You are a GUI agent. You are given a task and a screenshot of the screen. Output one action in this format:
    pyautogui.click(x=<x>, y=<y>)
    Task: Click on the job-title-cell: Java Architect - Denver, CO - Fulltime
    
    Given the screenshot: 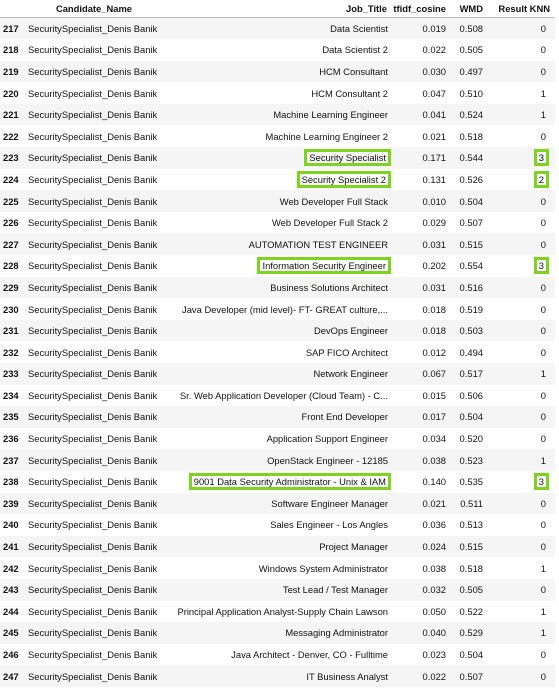 What is the action you would take?
    pyautogui.click(x=278, y=655)
    